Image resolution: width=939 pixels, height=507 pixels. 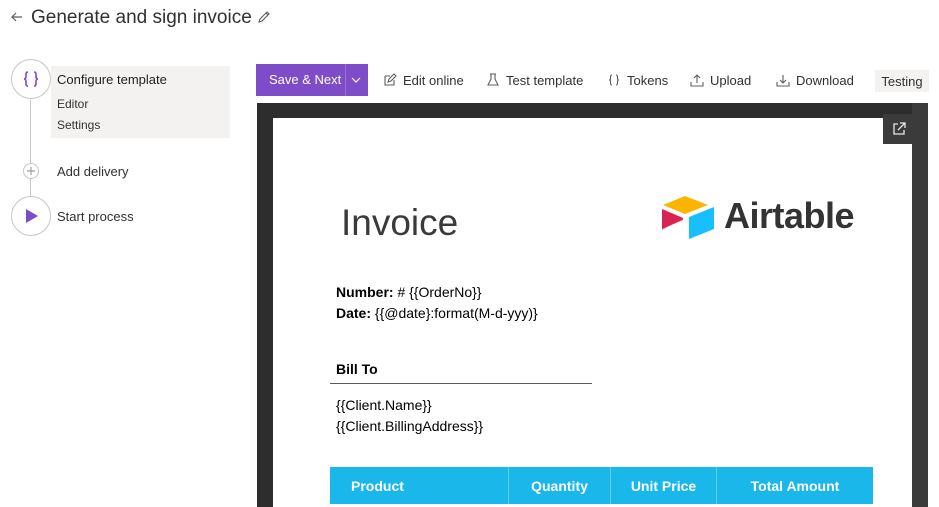 I want to click on client-name: {{Client.Name}}, so click(x=384, y=405).